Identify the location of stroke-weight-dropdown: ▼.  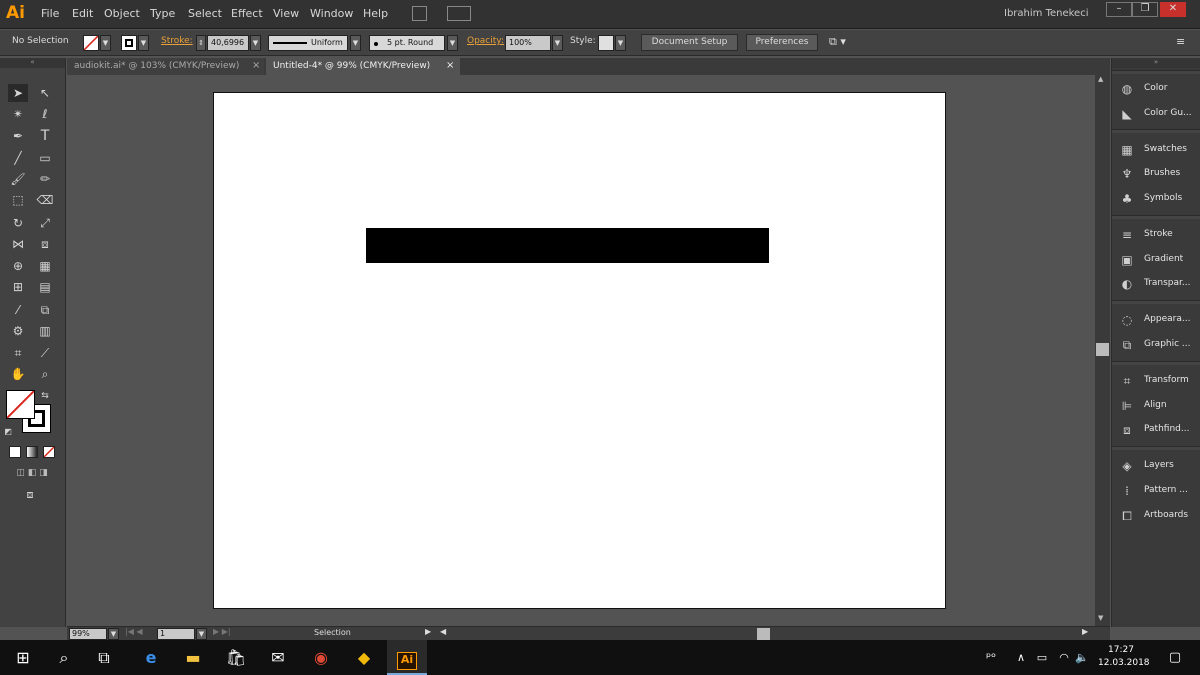
(255, 43).